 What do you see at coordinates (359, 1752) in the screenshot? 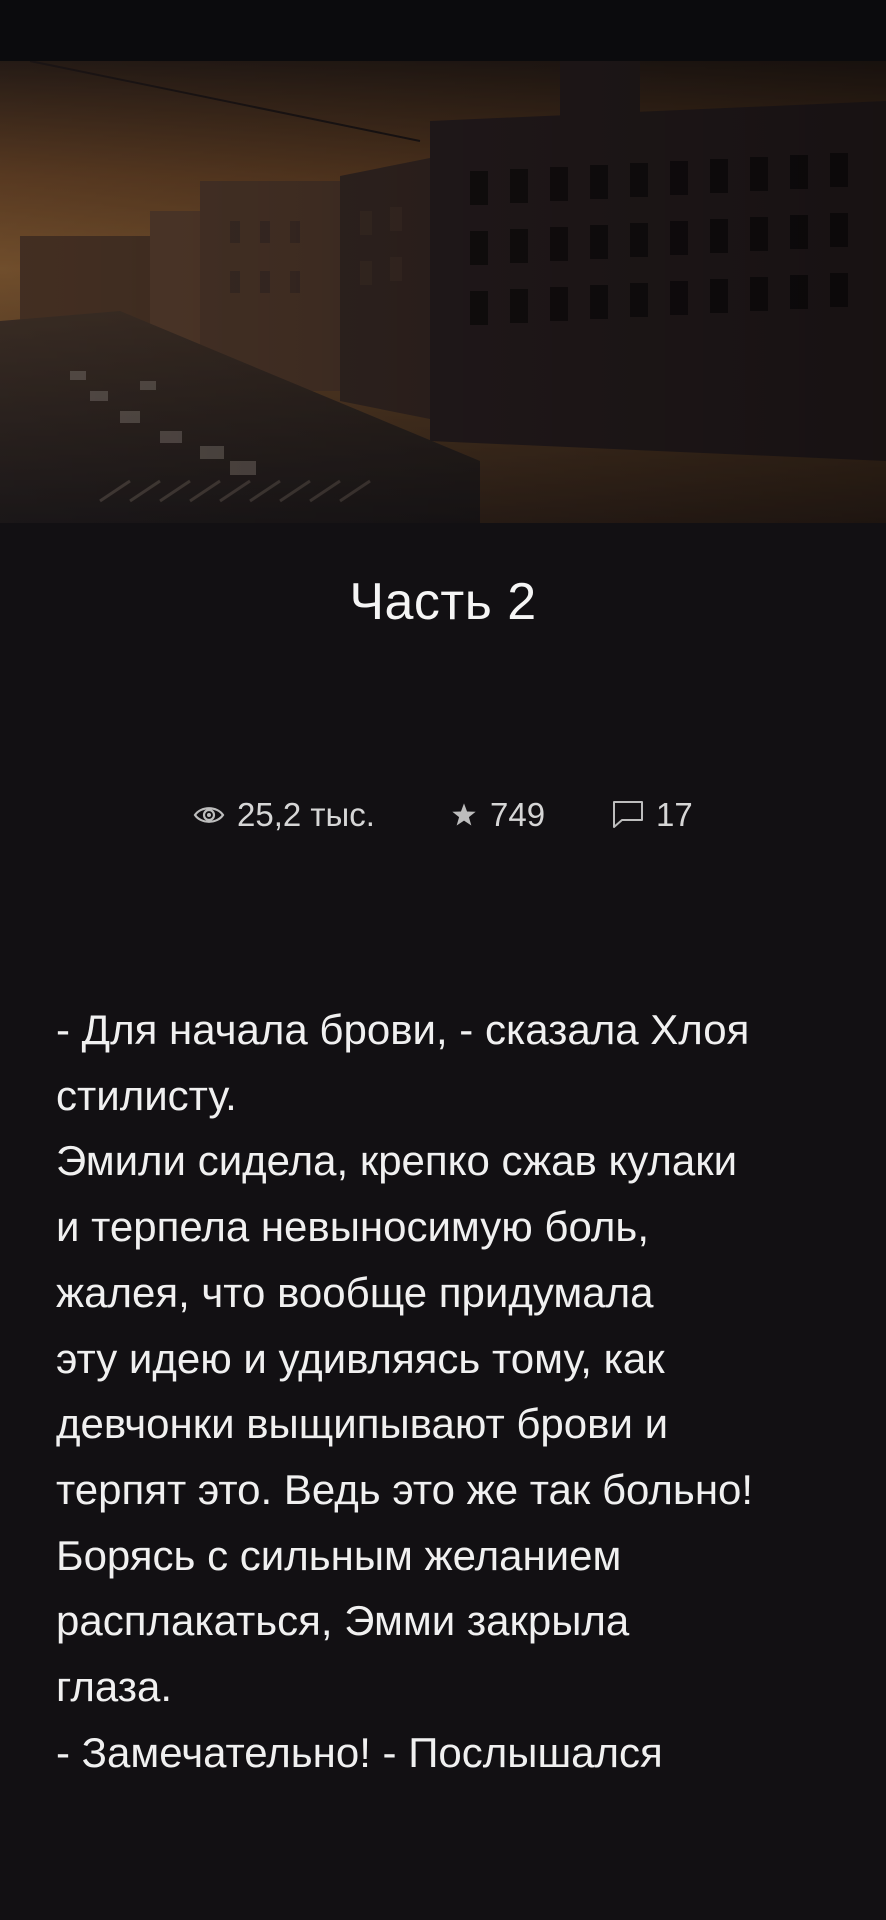
I see `story-line: - Замечательно! - Послышался` at bounding box center [359, 1752].